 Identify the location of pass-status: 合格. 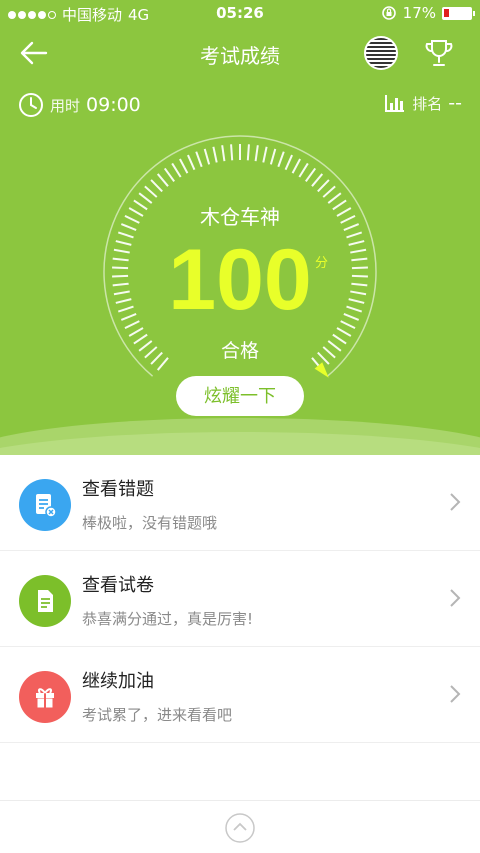
(239, 351).